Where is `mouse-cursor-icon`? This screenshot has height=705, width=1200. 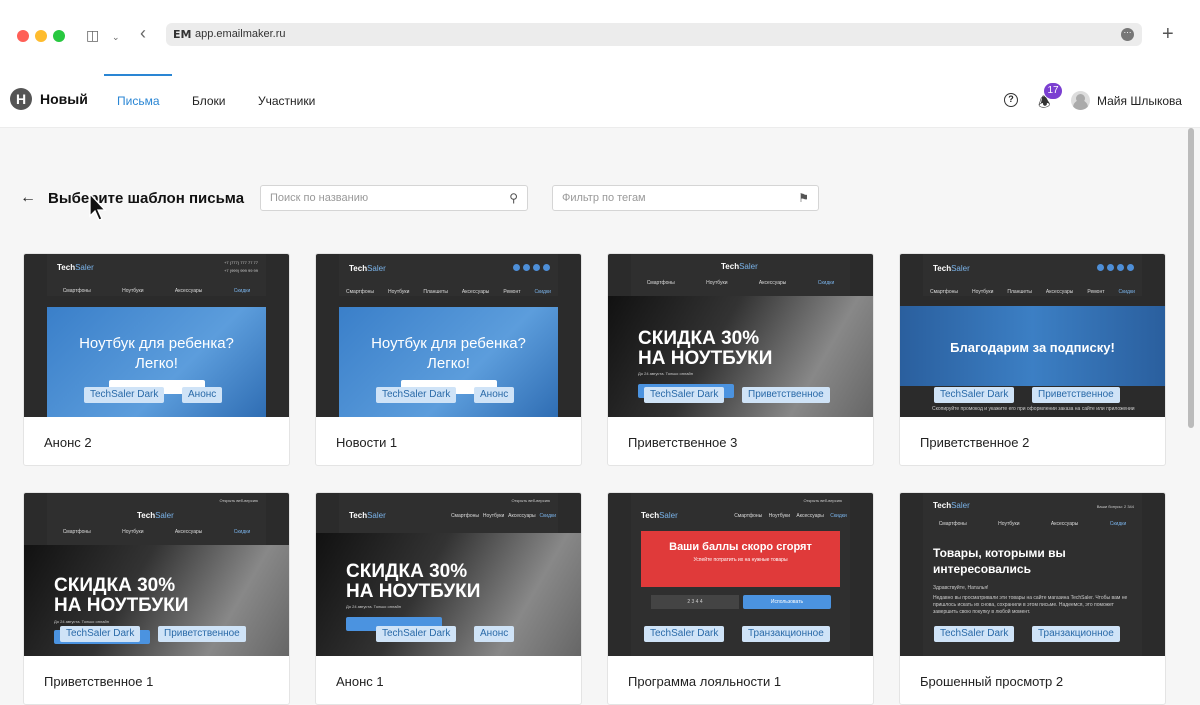 mouse-cursor-icon is located at coordinates (98, 207).